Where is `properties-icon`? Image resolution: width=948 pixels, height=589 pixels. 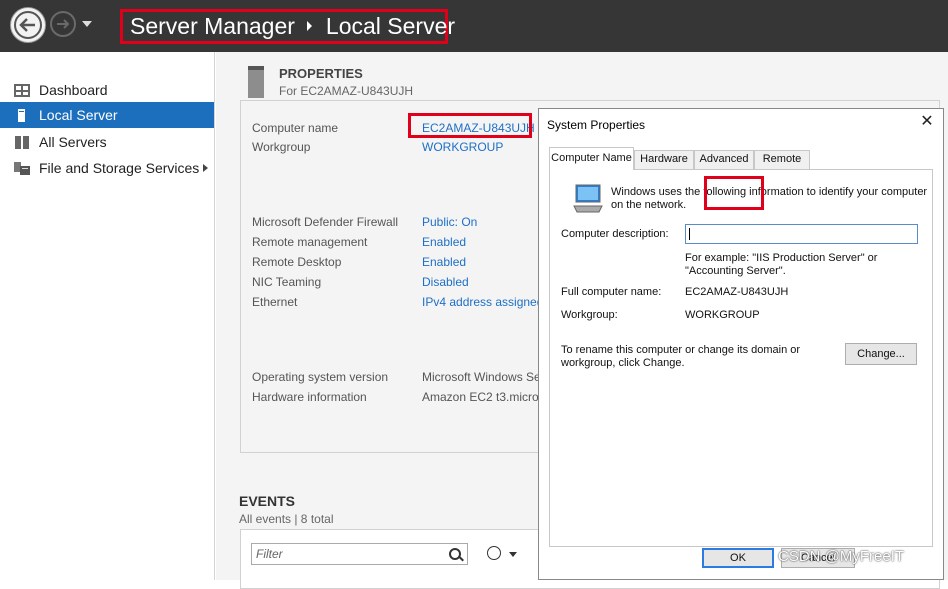
properties-icon is located at coordinates (256, 82).